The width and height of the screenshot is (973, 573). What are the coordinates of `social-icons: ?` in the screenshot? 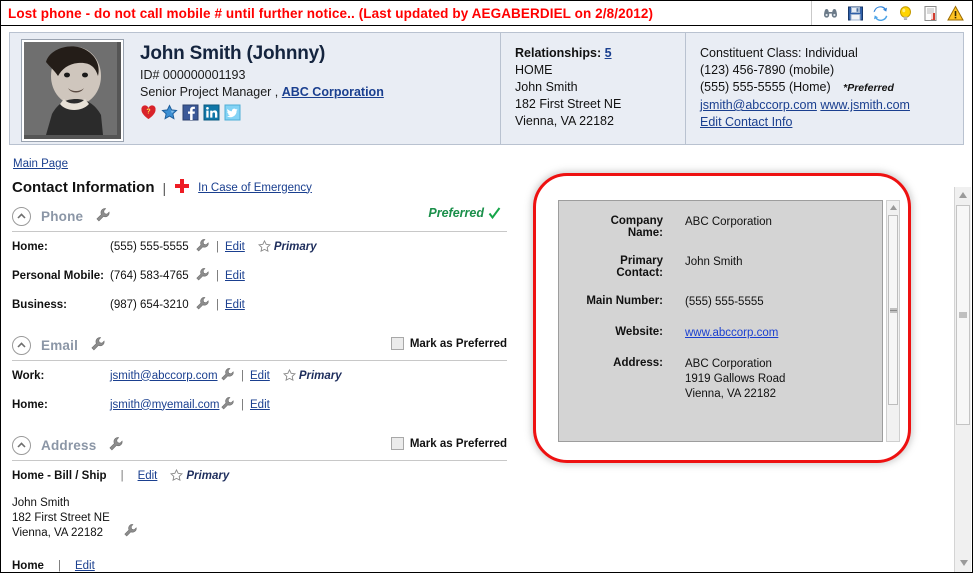 It's located at (320, 112).